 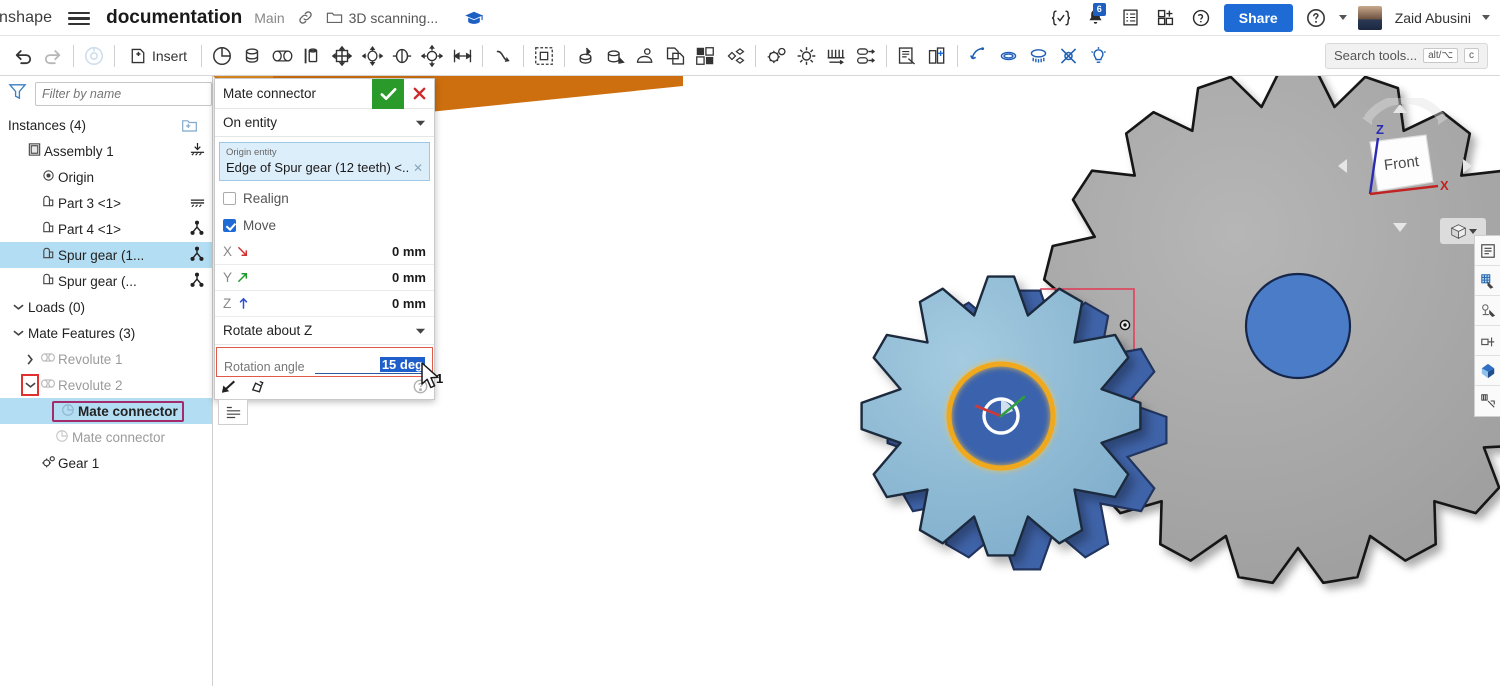 I want to click on z-offset-row: Z 0 mm, so click(x=324, y=304).